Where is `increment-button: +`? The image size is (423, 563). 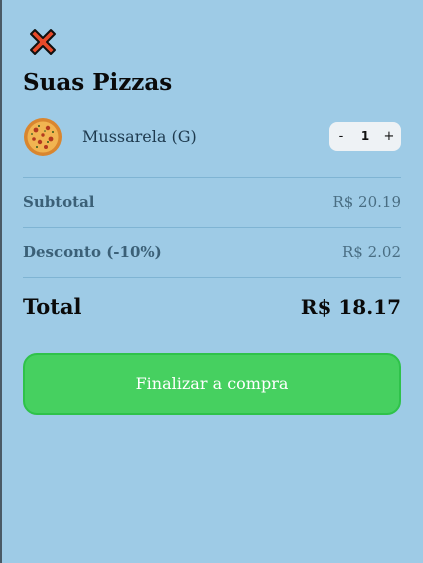 increment-button: + is located at coordinates (389, 136).